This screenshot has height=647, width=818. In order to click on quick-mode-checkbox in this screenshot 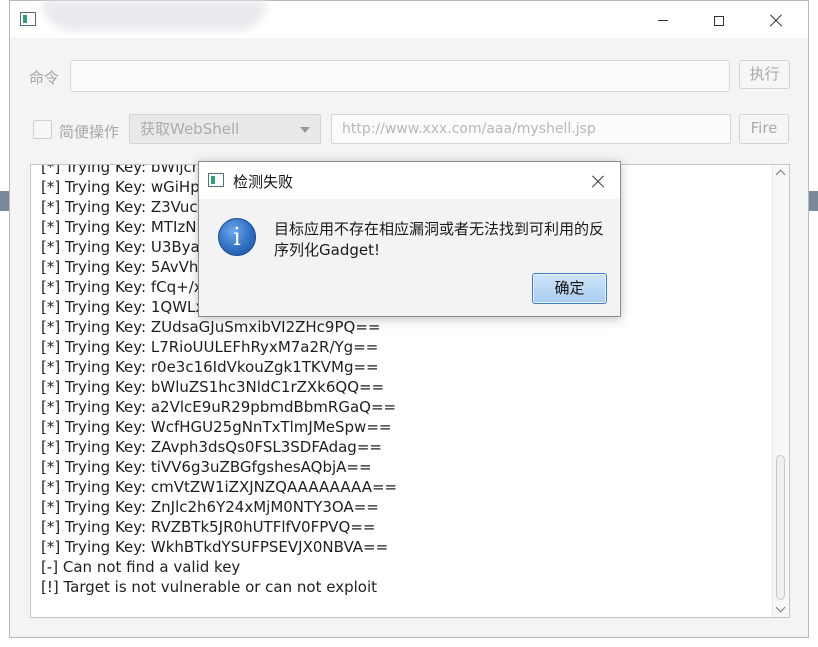, I will do `click(42, 129)`.